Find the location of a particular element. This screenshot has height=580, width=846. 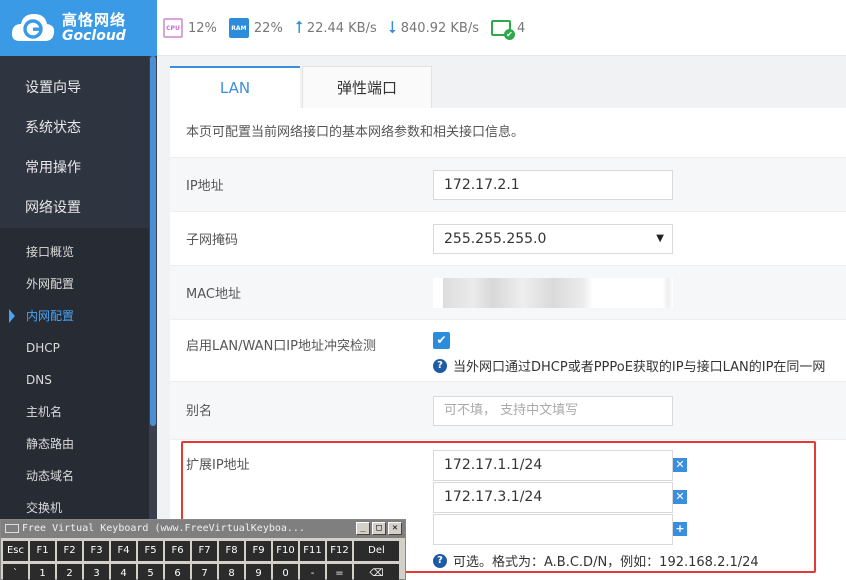

upload-arrow-icon: ⭡ is located at coordinates (298, 28).